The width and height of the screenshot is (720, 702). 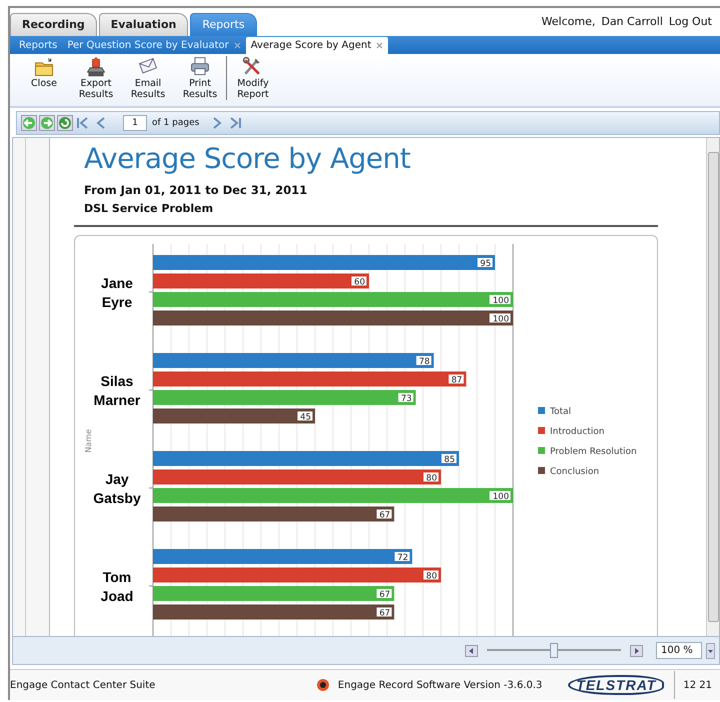 I want to click on value-label: 72, so click(x=402, y=556).